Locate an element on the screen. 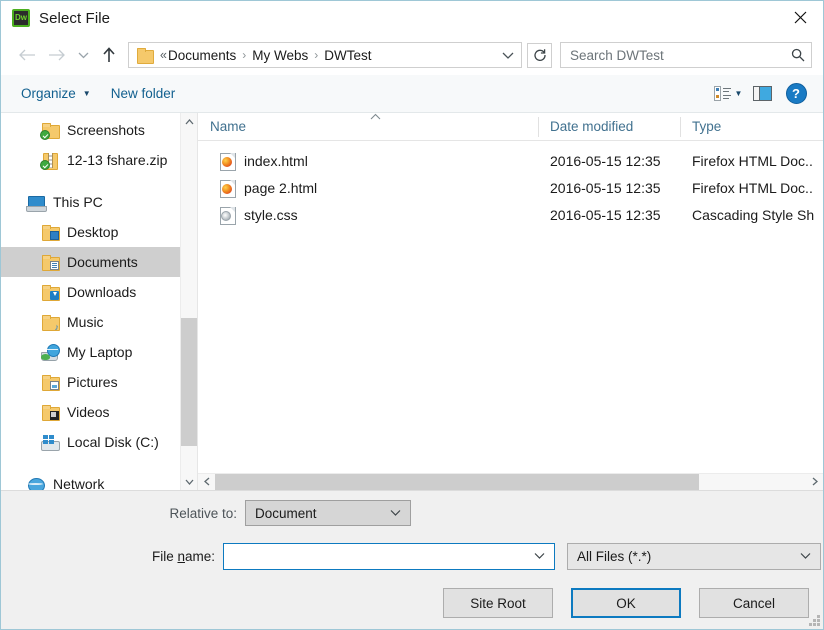 The width and height of the screenshot is (824, 630). sidebar-item-label: Local Disk (C:) is located at coordinates (113, 442).